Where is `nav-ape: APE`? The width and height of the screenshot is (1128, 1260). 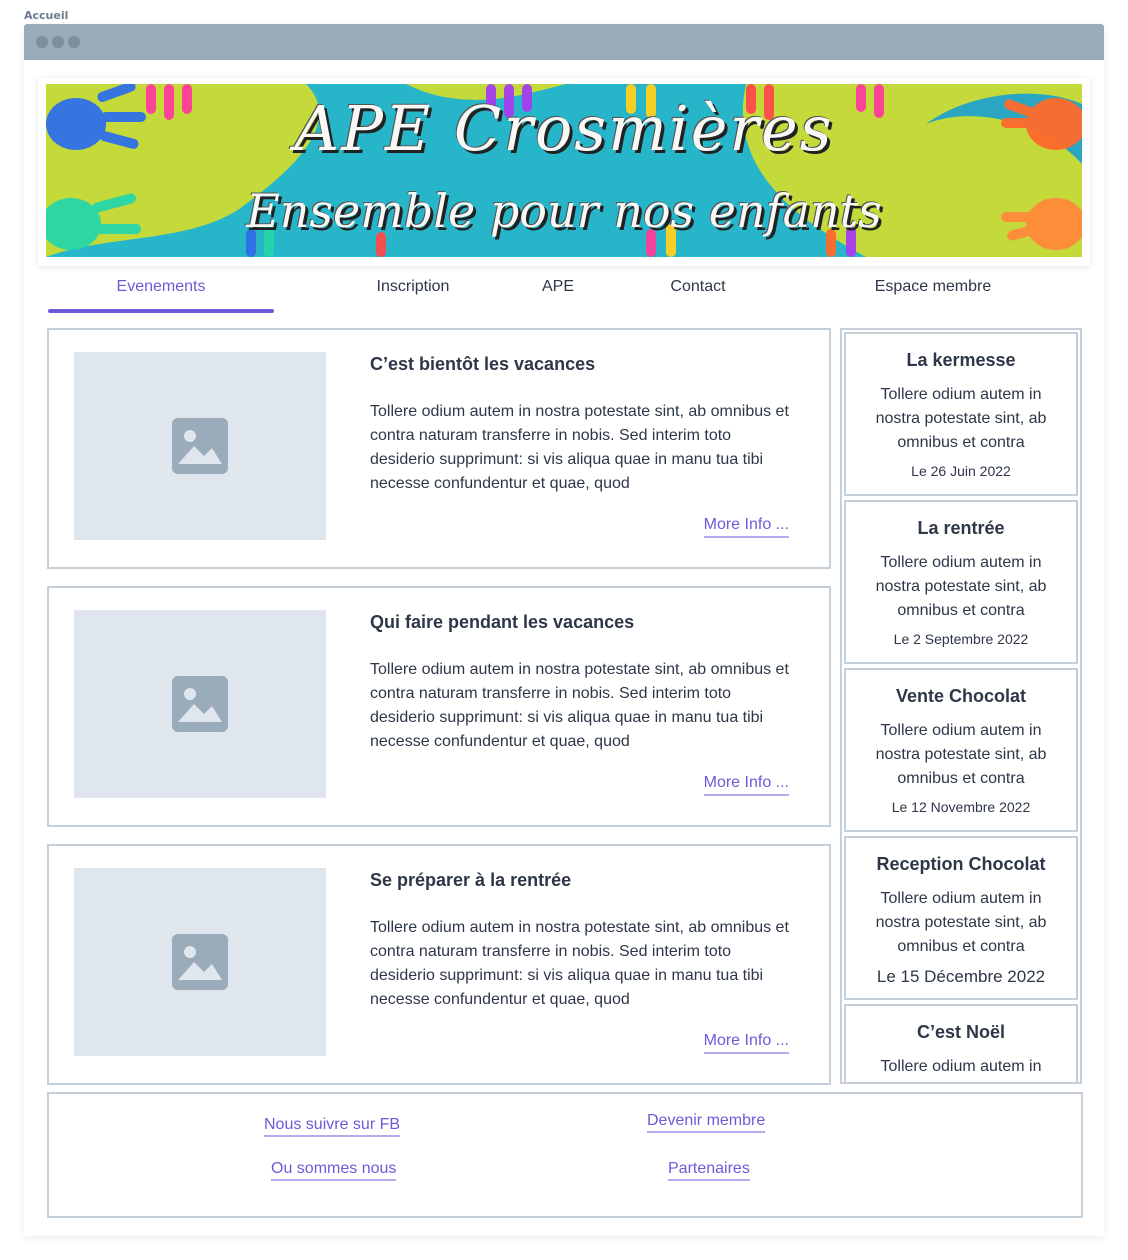
nav-ape: APE is located at coordinates (558, 287).